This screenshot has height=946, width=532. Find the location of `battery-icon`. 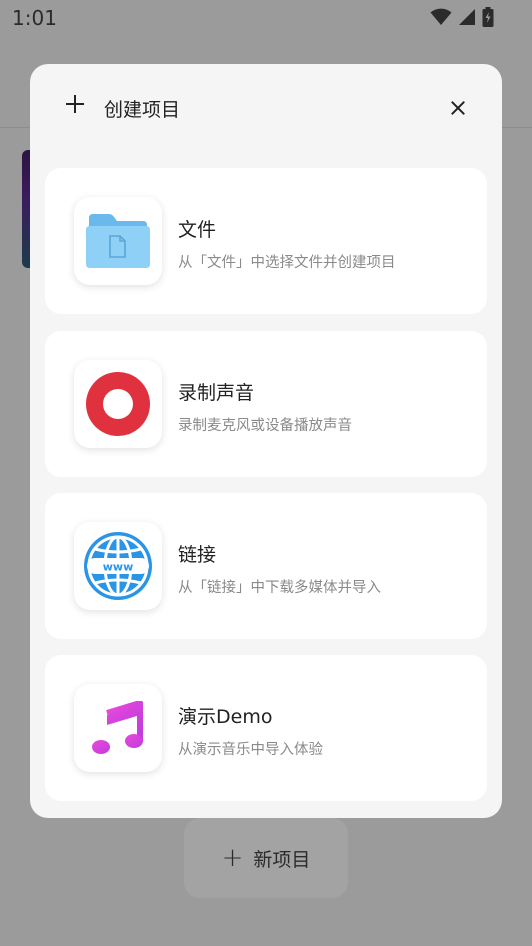

battery-icon is located at coordinates (488, 17).